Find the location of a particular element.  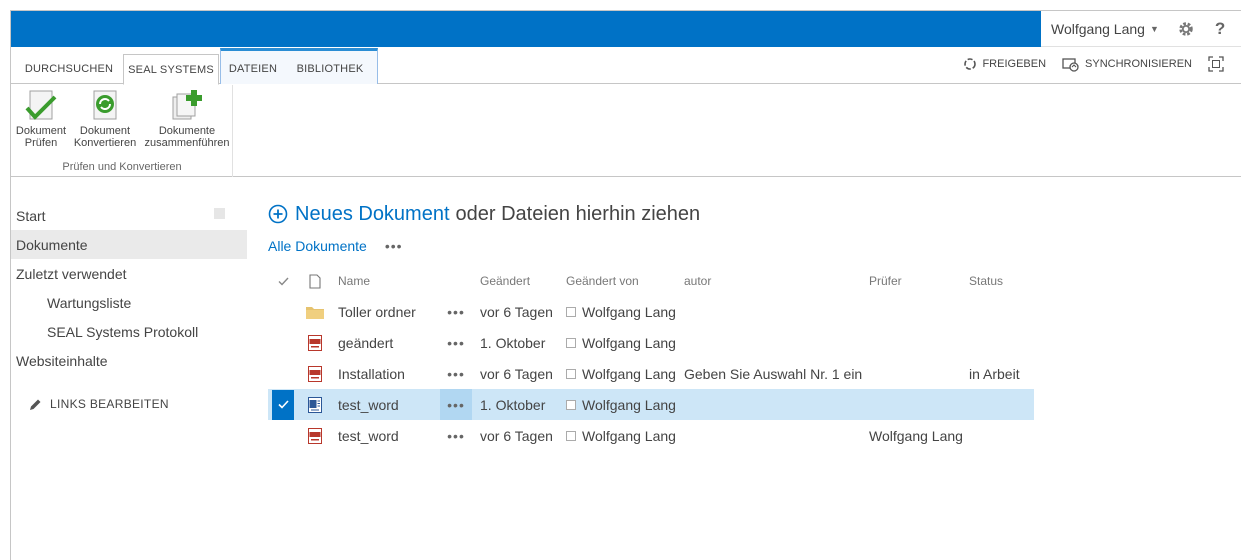

table-row: geändert ••• 1. Oktober Wolfgang Lang is located at coordinates (651, 342).